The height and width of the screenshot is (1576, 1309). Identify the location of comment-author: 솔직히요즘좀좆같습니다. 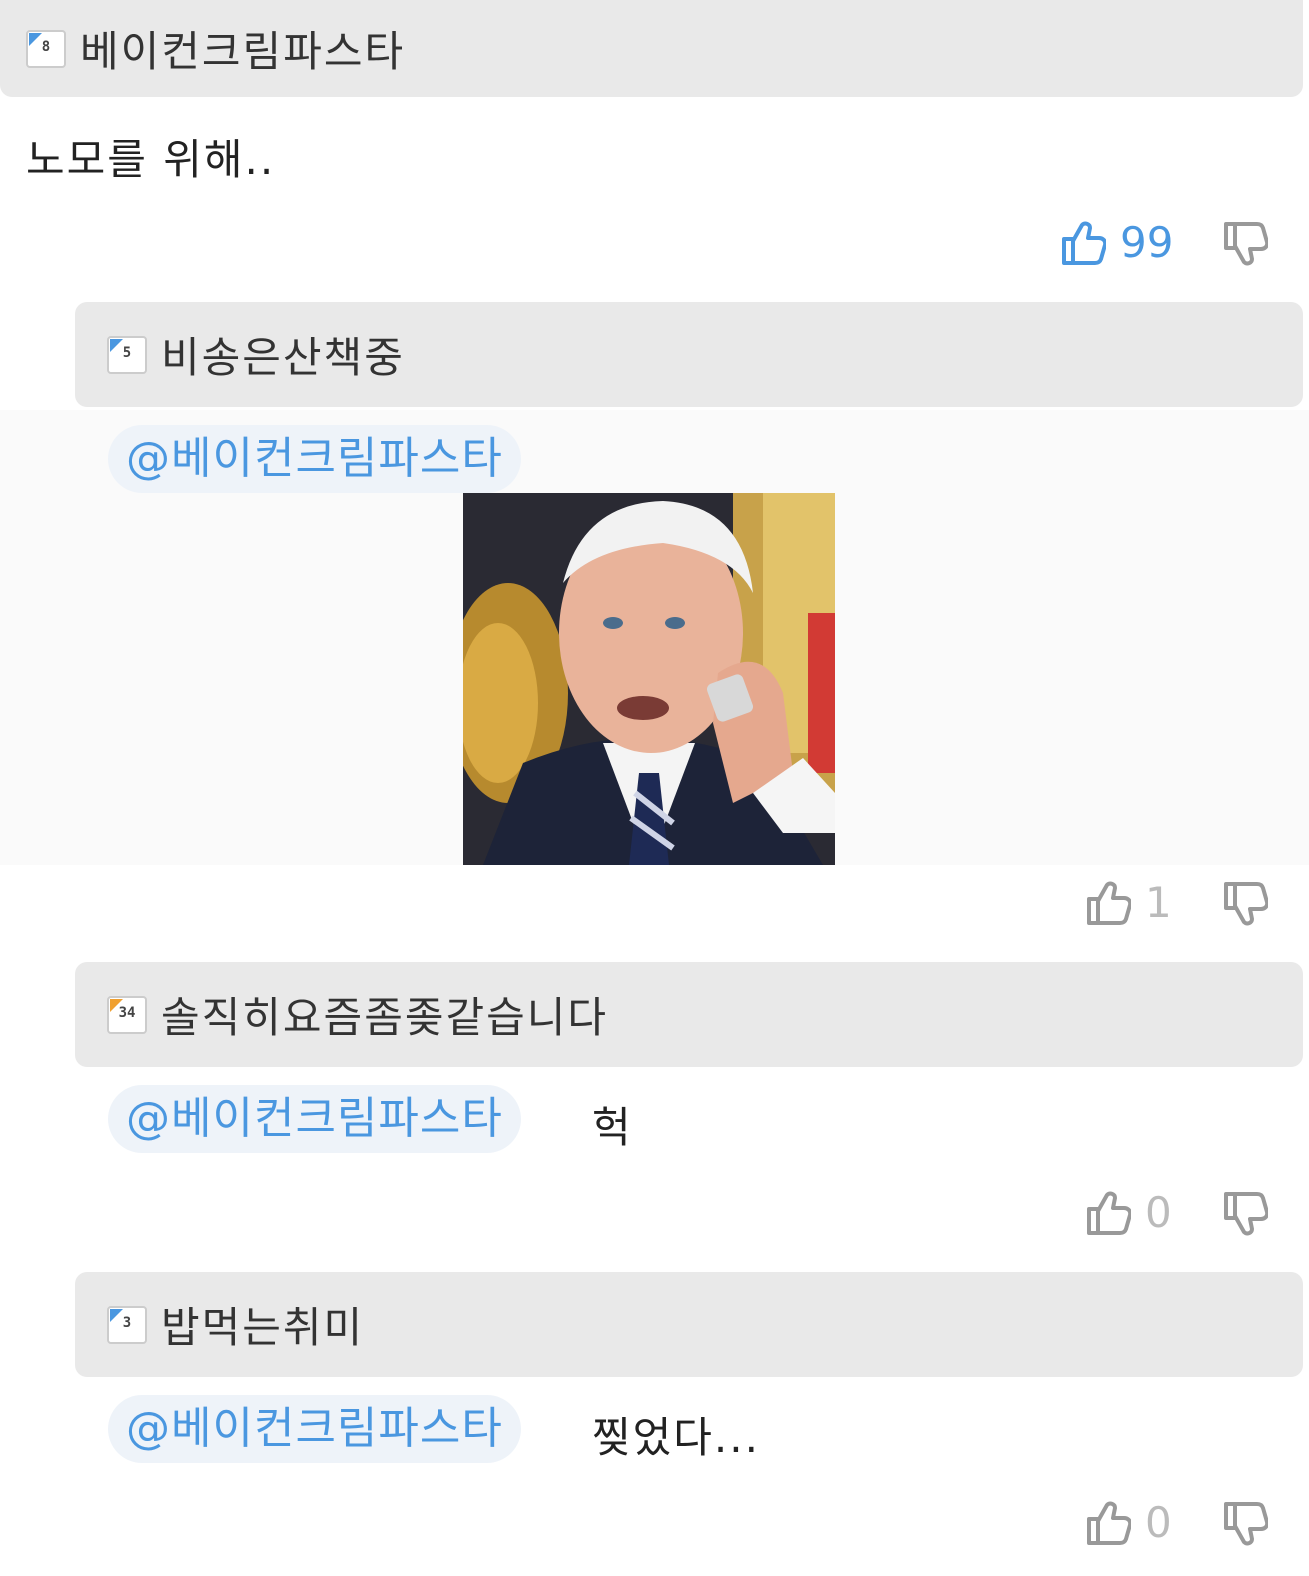
(384, 1014).